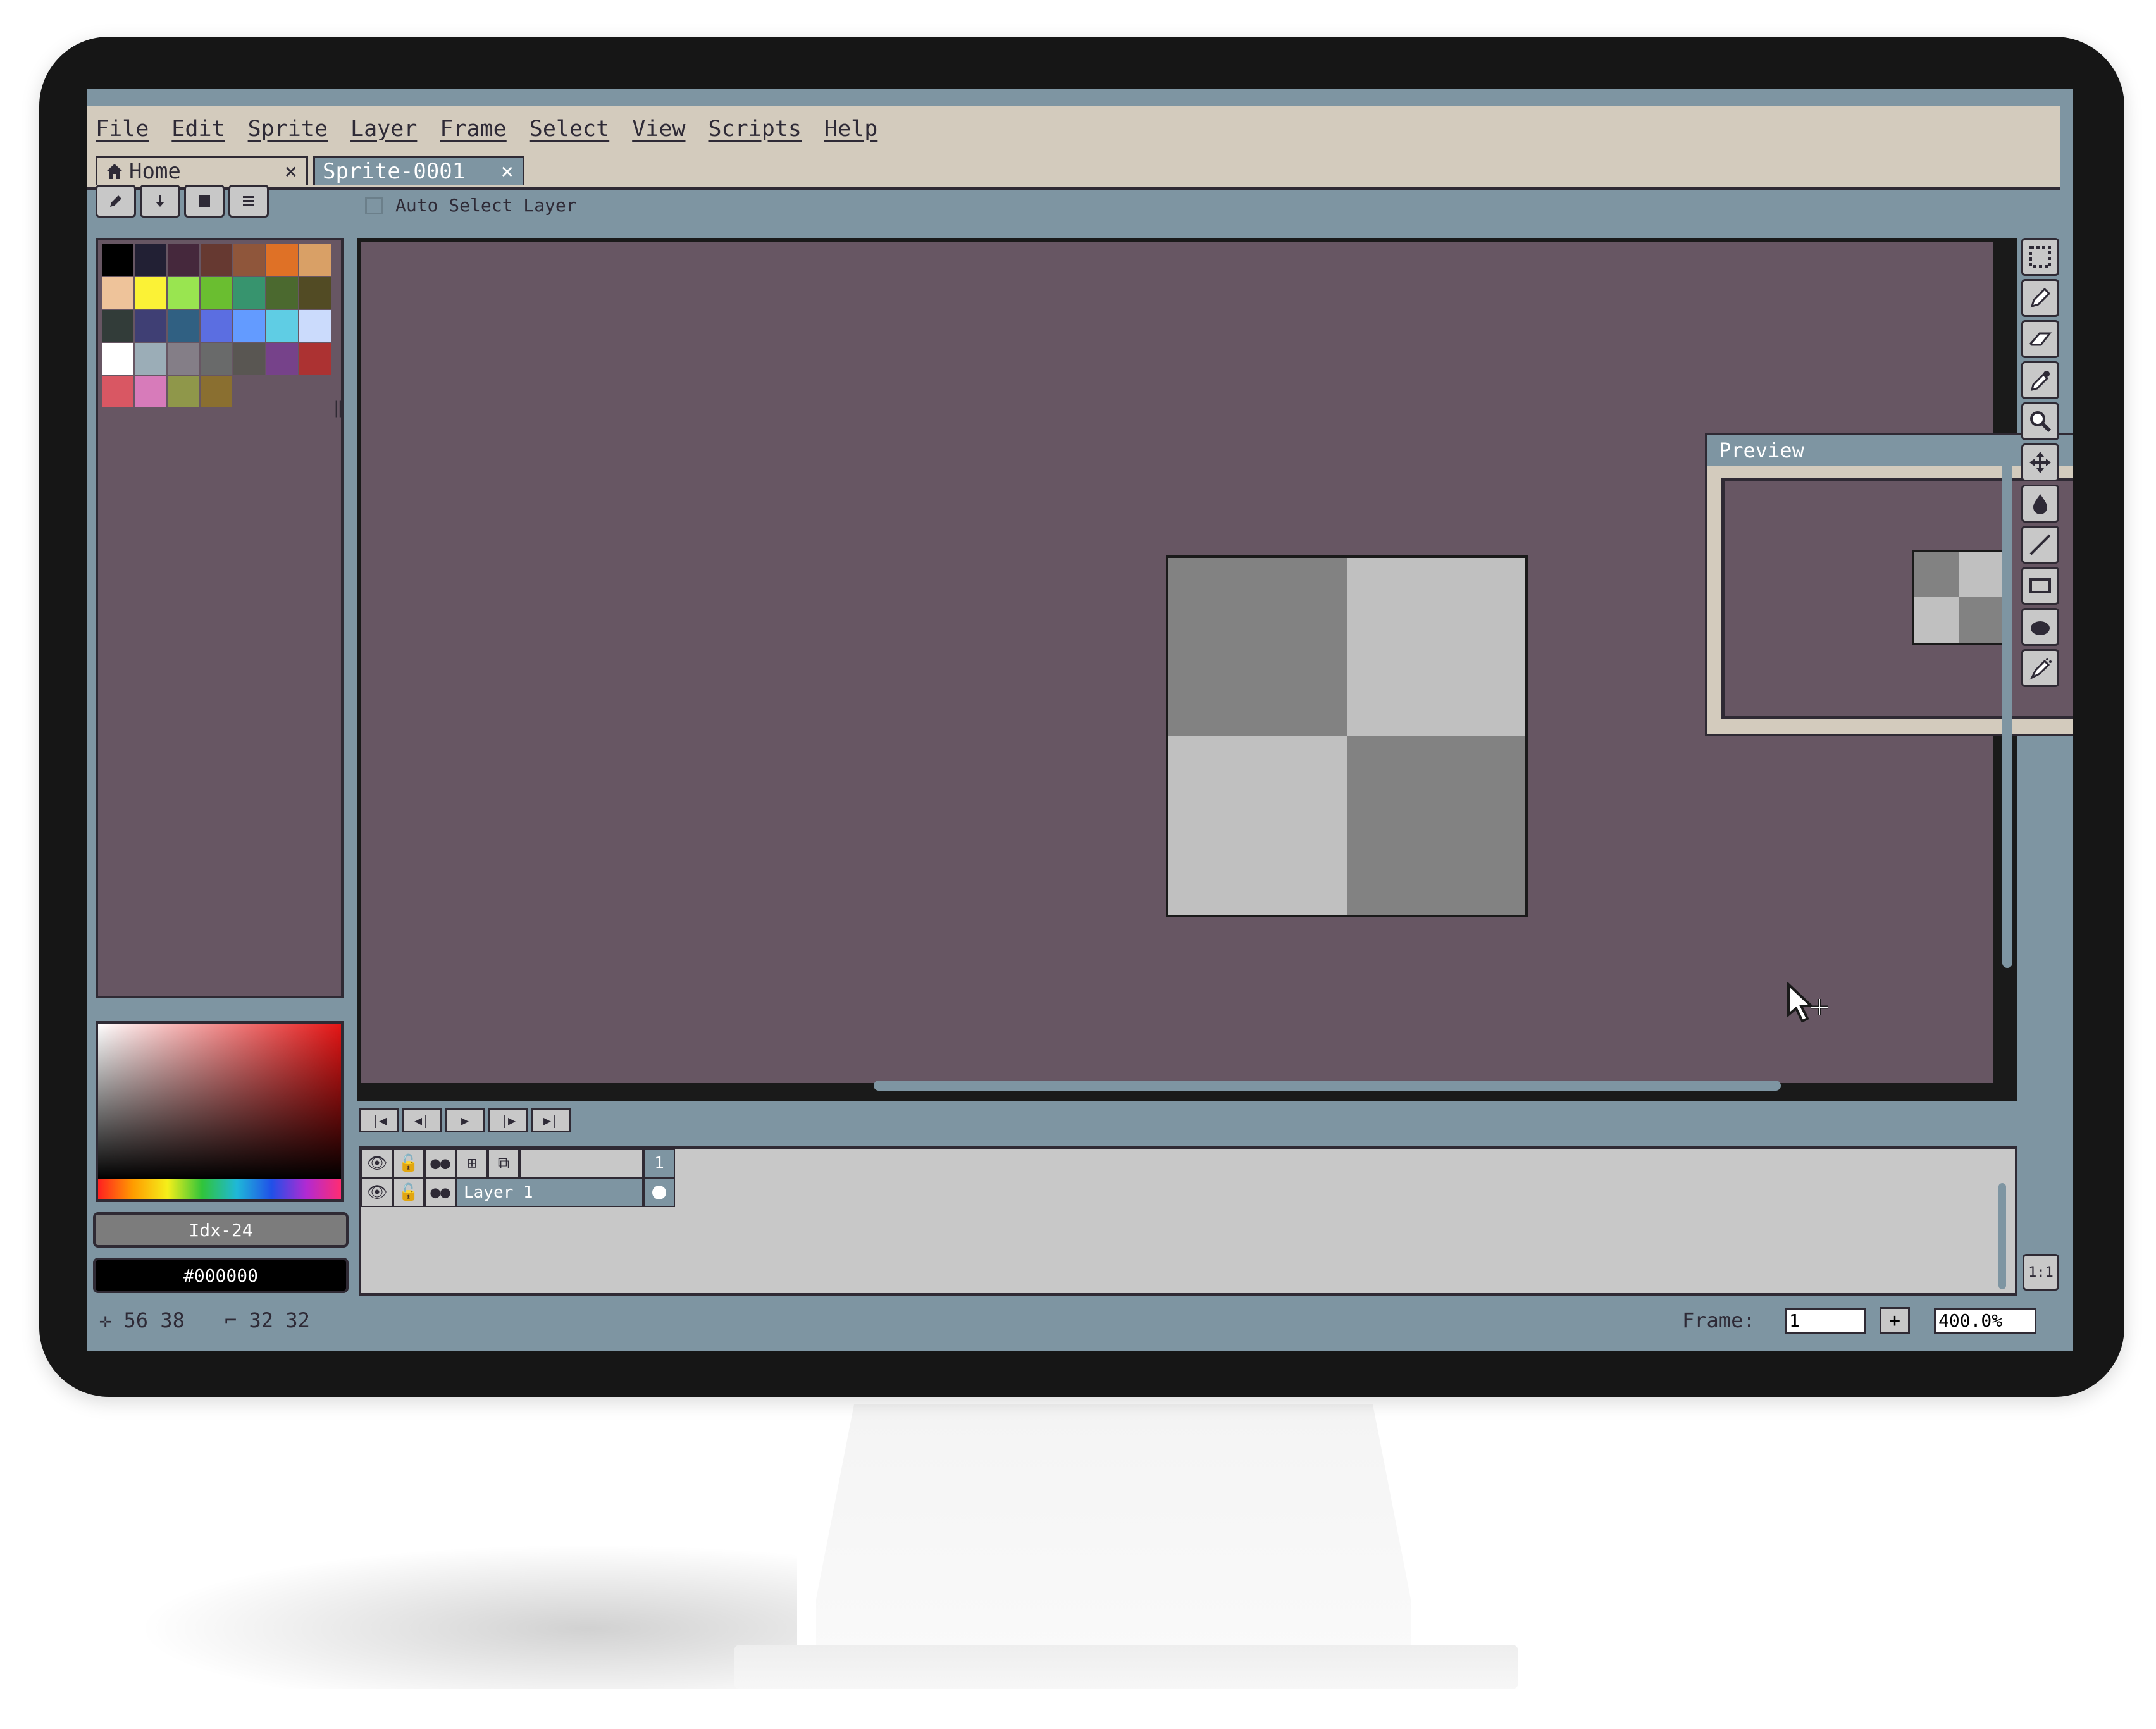  Describe the element at coordinates (1347, 736) in the screenshot. I see `sprite-canvas` at that location.